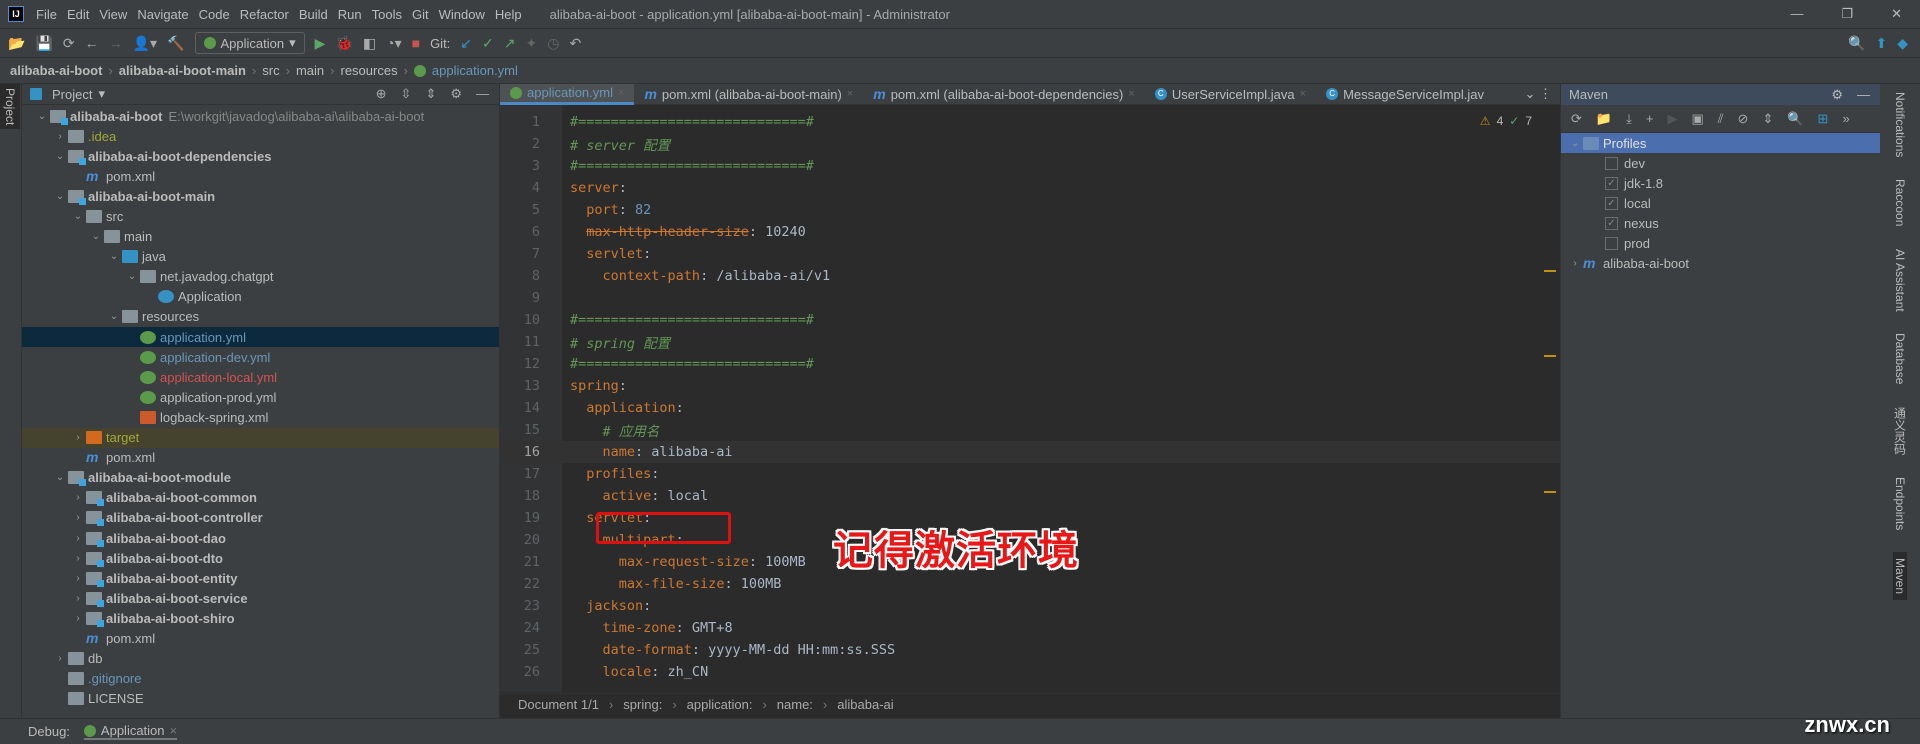 The height and width of the screenshot is (744, 1920). Describe the element at coordinates (1405, 94) in the screenshot. I see `editor-tab: C MessageServiceImpl.jav` at that location.